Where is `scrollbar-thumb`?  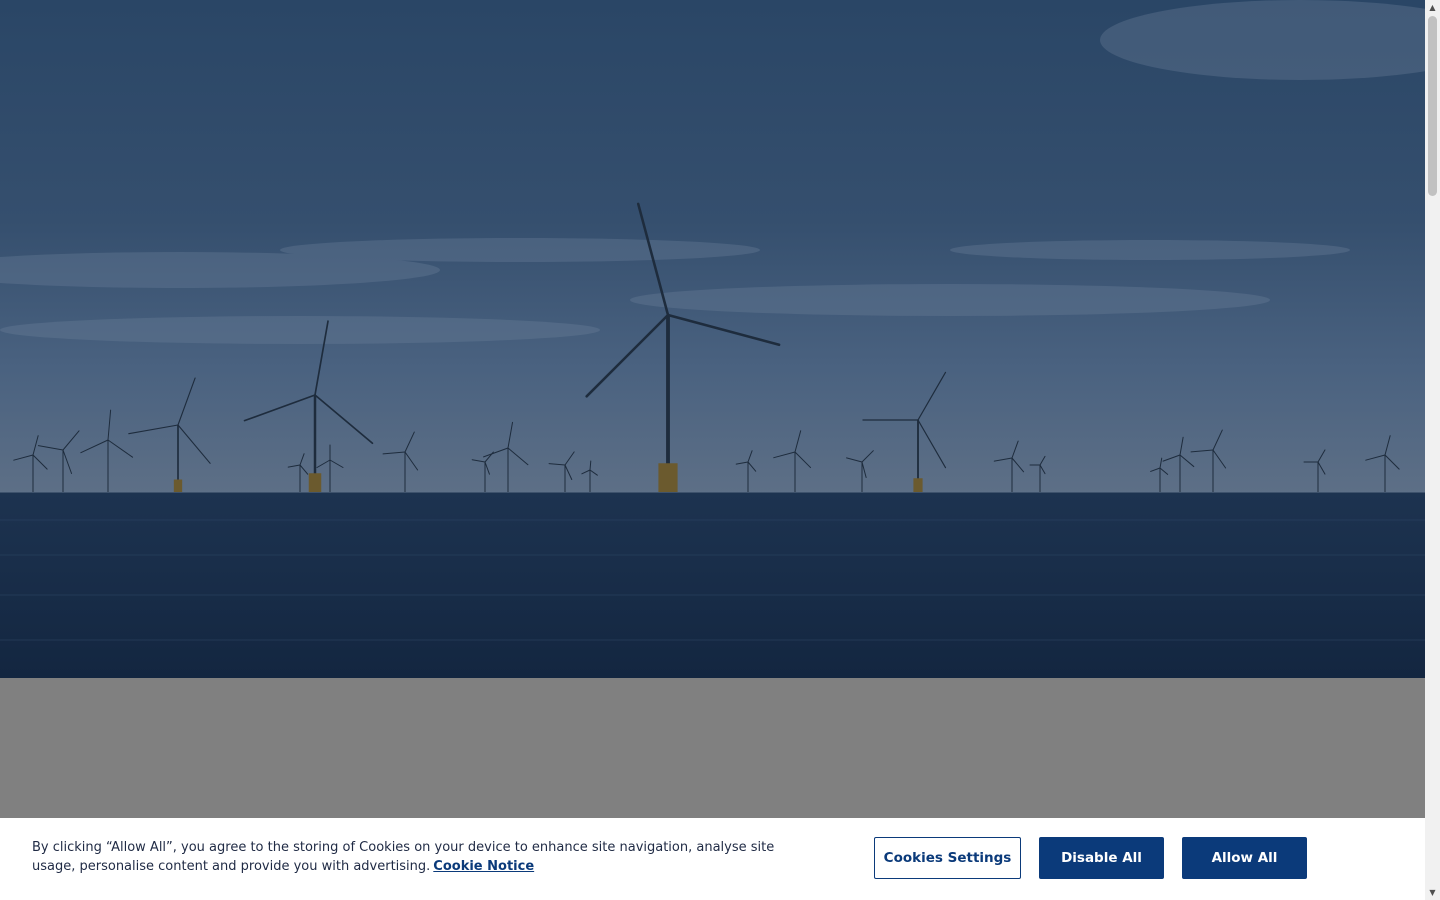
scrollbar-thumb is located at coordinates (1432, 106).